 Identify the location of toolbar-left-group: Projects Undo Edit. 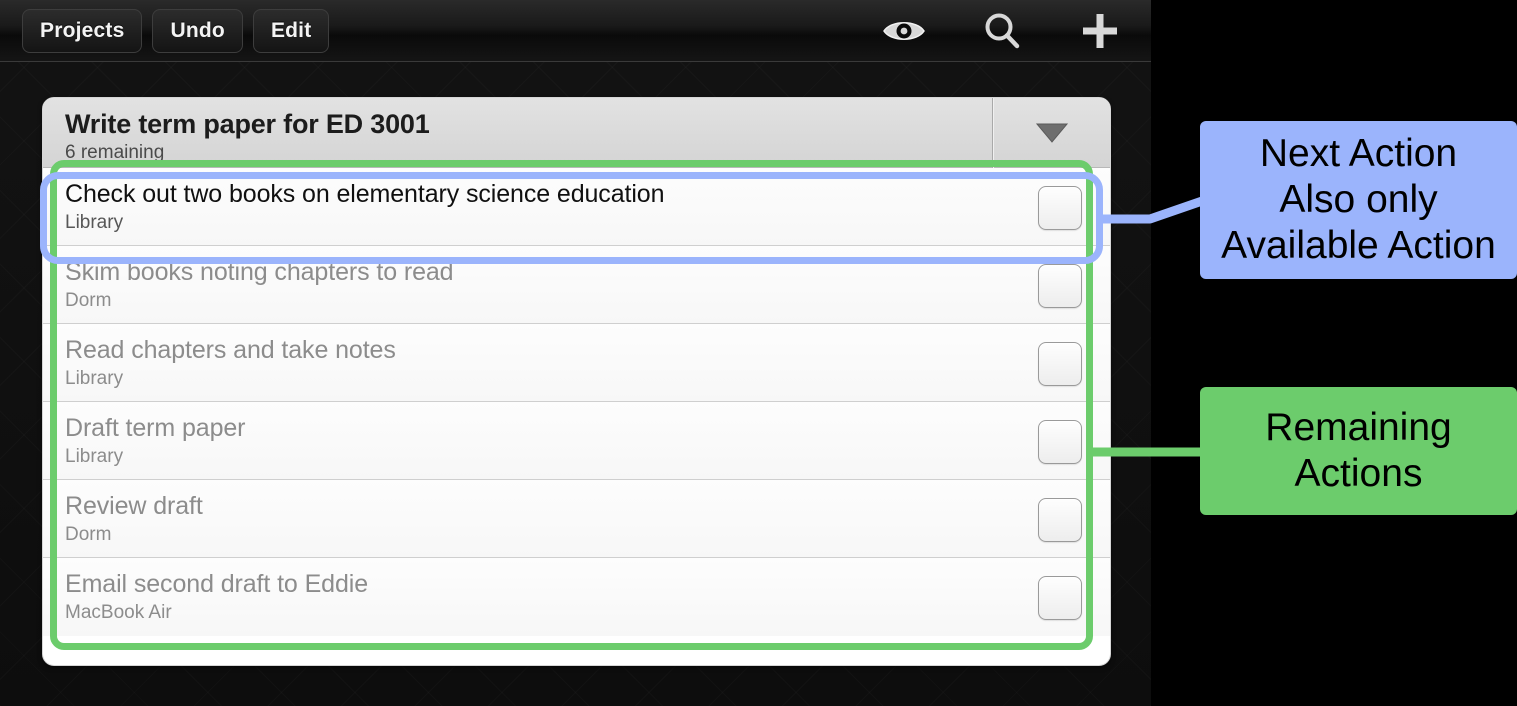
(176, 31).